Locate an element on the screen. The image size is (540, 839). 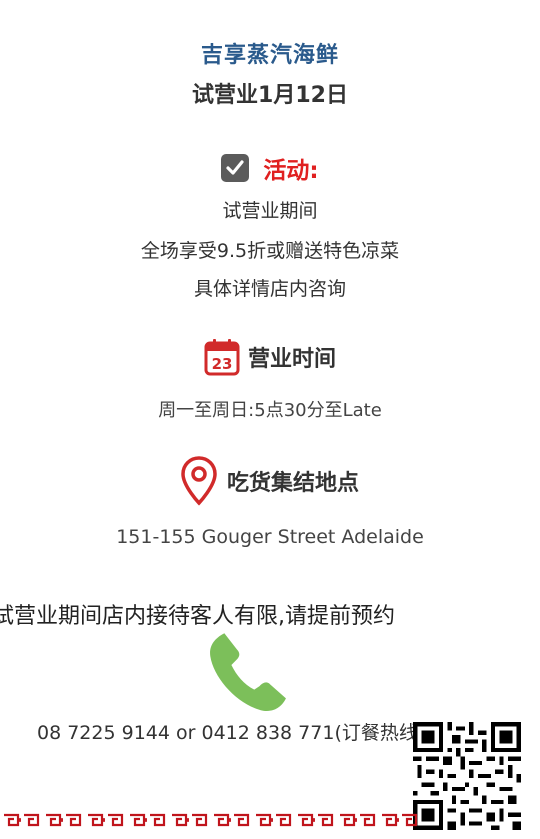
hours-heading: 23 营业时间 is located at coordinates (270, 357).